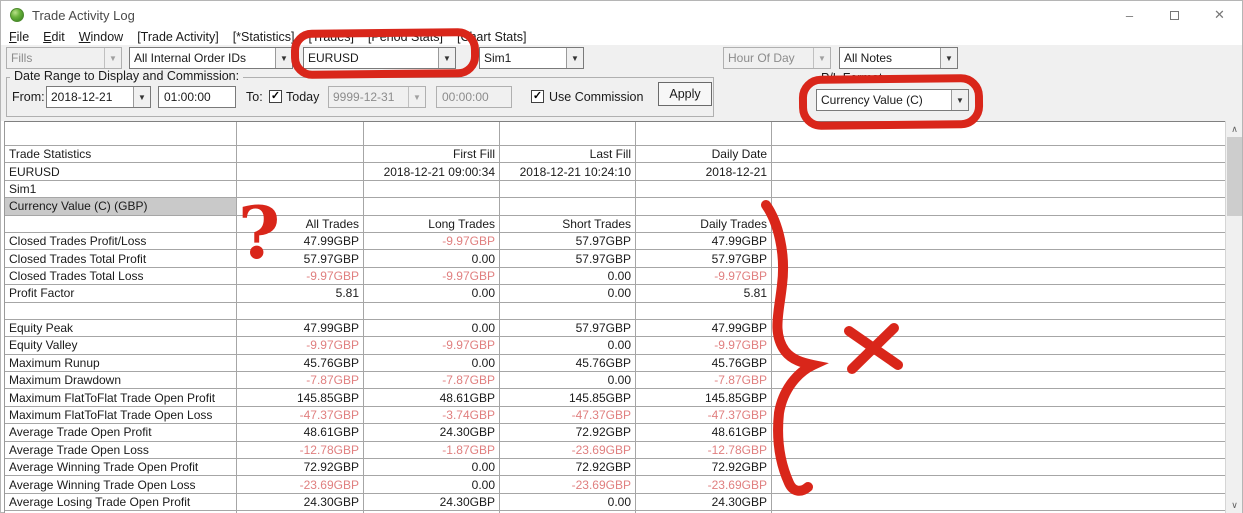 Image resolution: width=1243 pixels, height=513 pixels. What do you see at coordinates (121, 432) in the screenshot?
I see `table-cell: Average Trade Open Profit` at bounding box center [121, 432].